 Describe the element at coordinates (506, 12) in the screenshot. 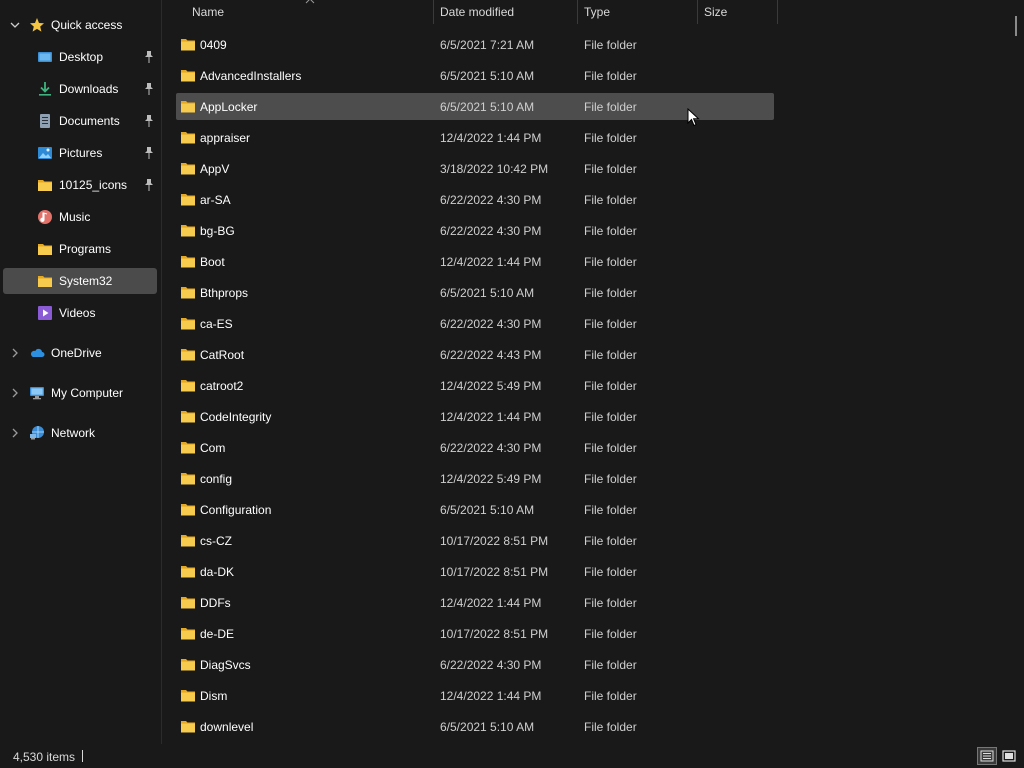

I see `column-header-date-modified: Date modified` at that location.